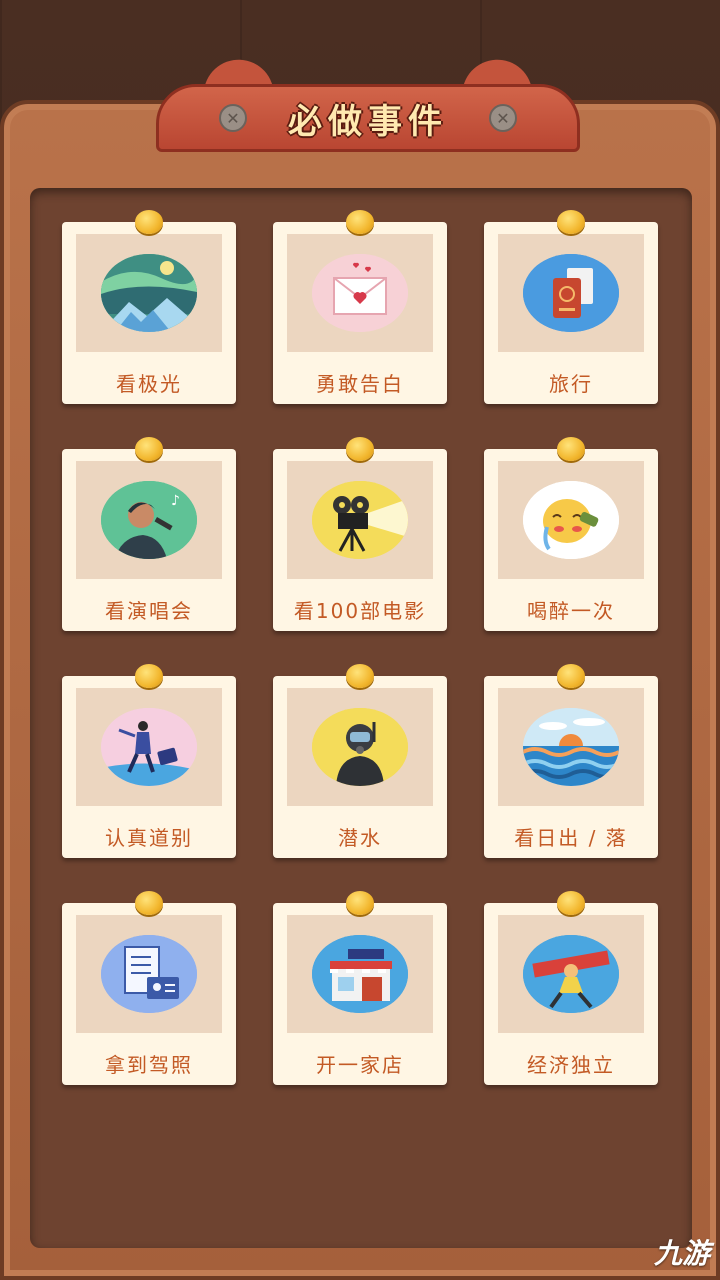  I want to click on card-label: 拿到驾照, so click(149, 1065).